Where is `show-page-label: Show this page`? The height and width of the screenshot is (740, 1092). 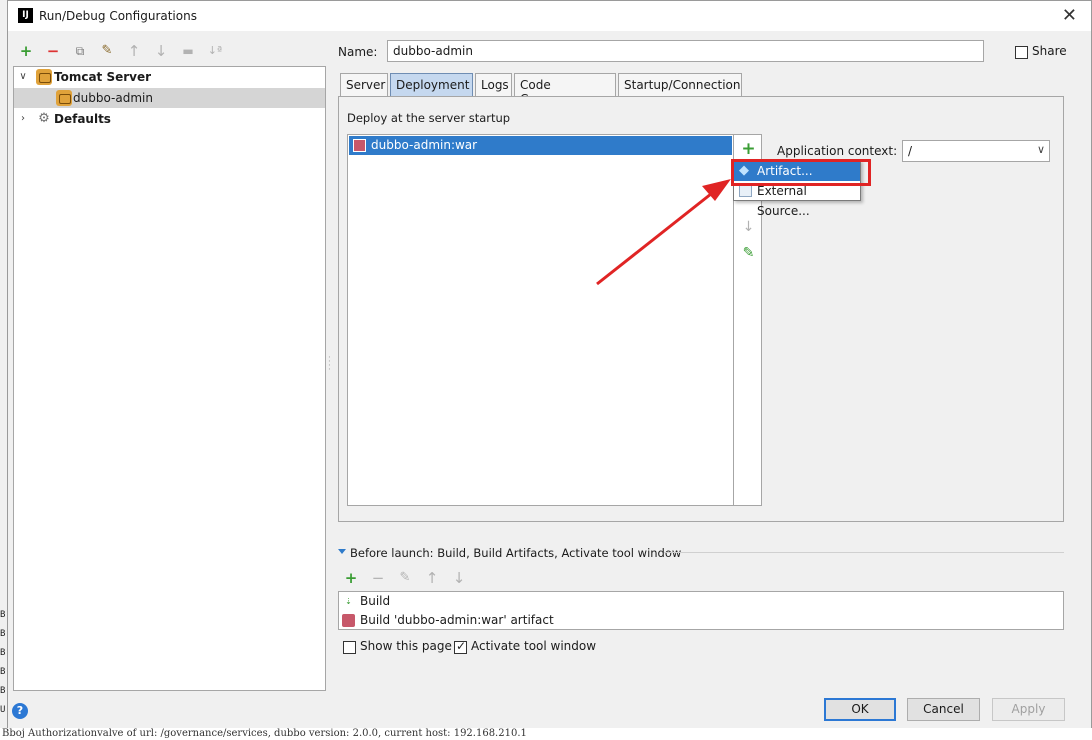
show-page-label: Show this page is located at coordinates (406, 646).